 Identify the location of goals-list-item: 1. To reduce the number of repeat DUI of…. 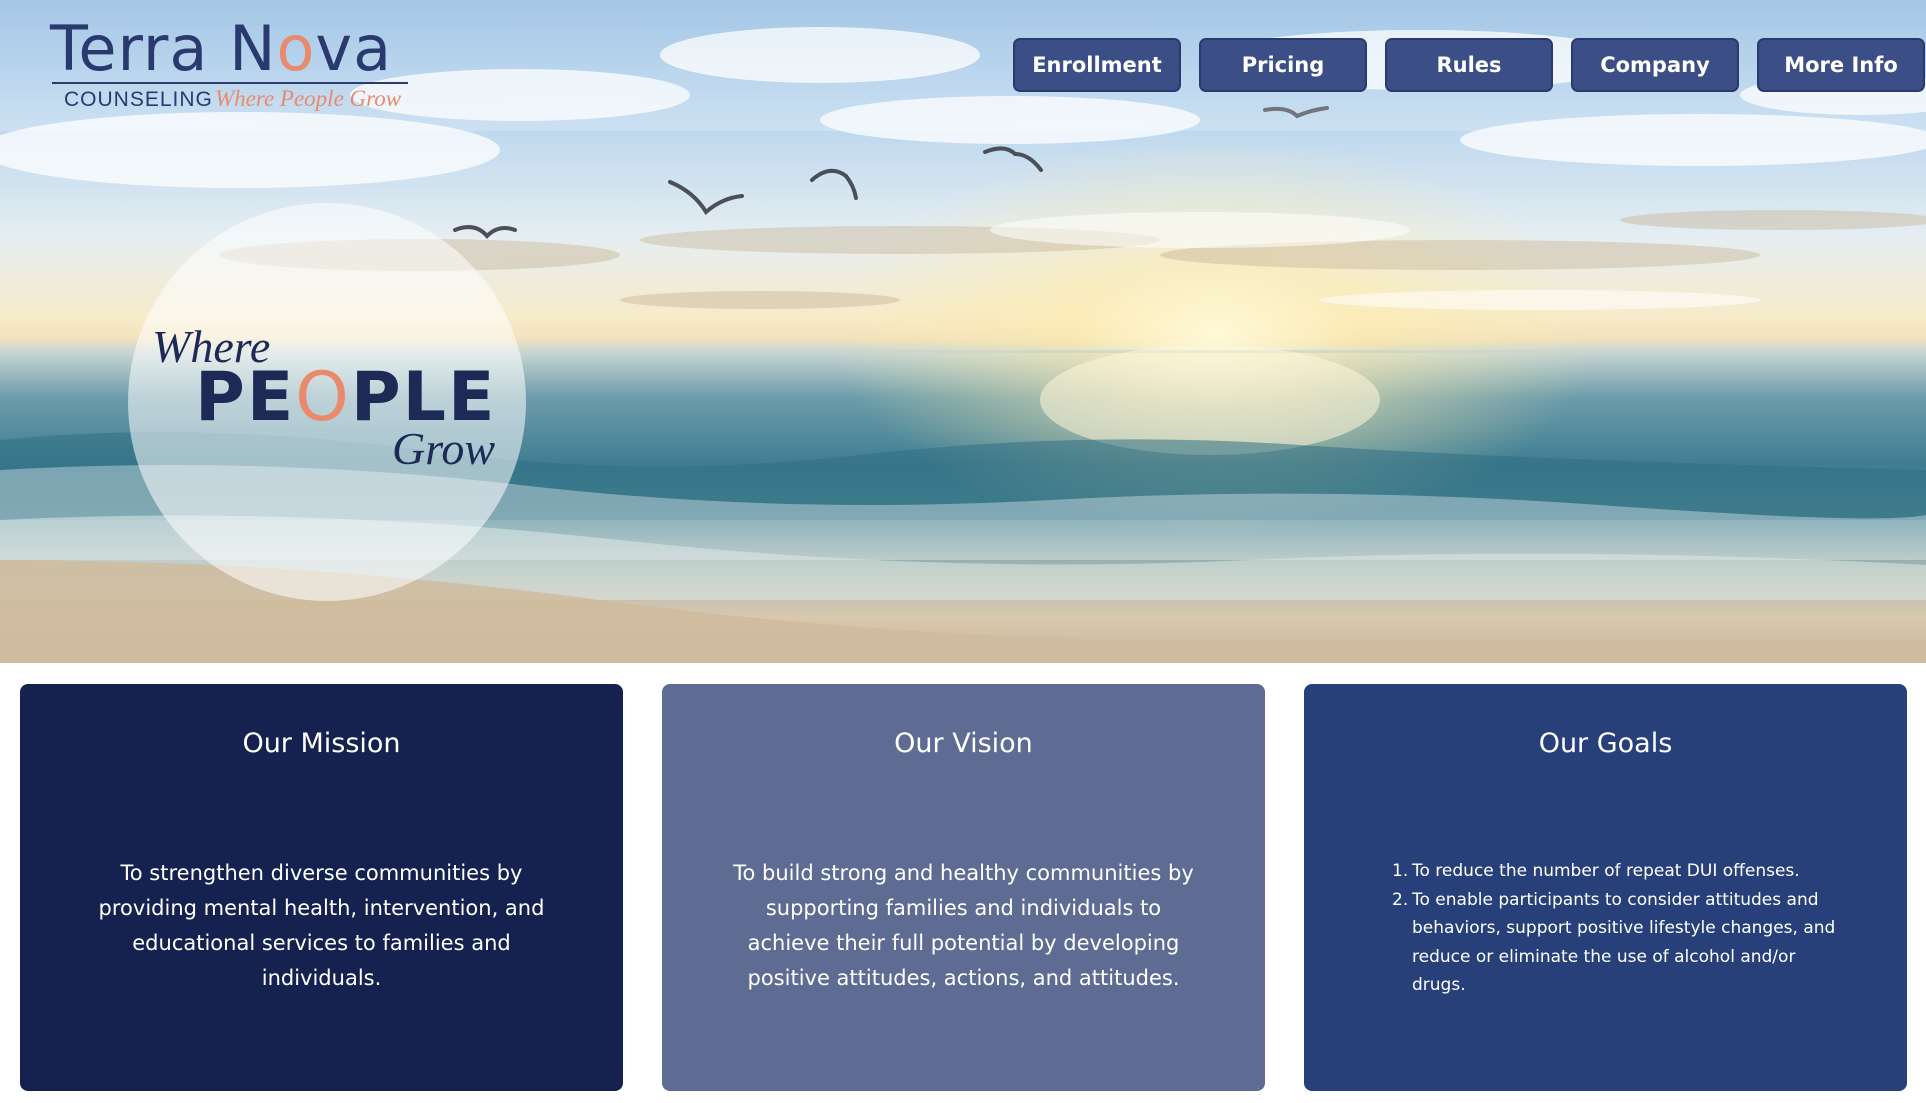
(1621, 871).